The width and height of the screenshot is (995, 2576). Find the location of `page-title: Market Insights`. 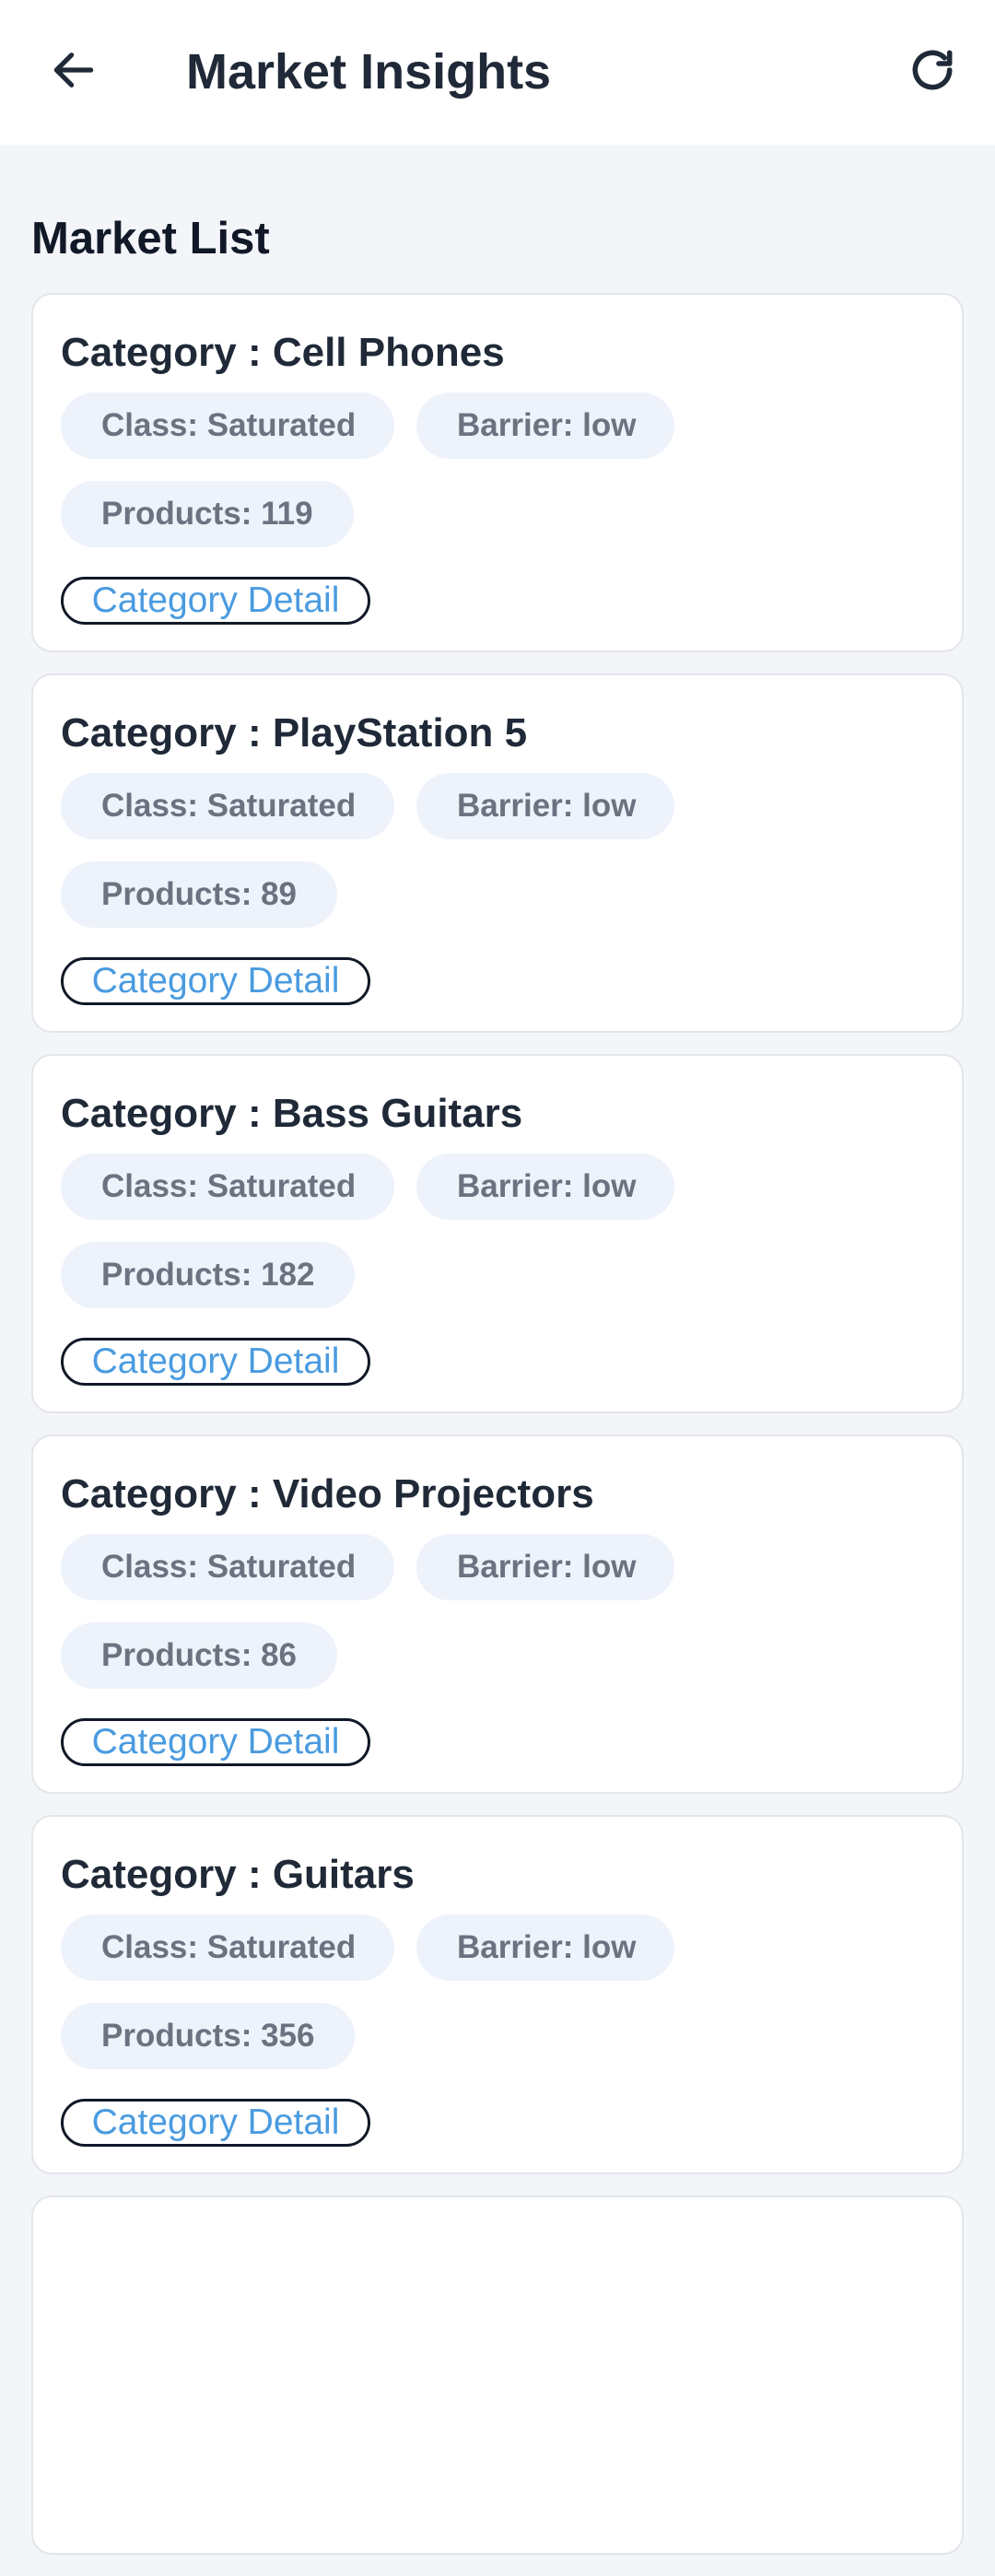

page-title: Market Insights is located at coordinates (369, 72).